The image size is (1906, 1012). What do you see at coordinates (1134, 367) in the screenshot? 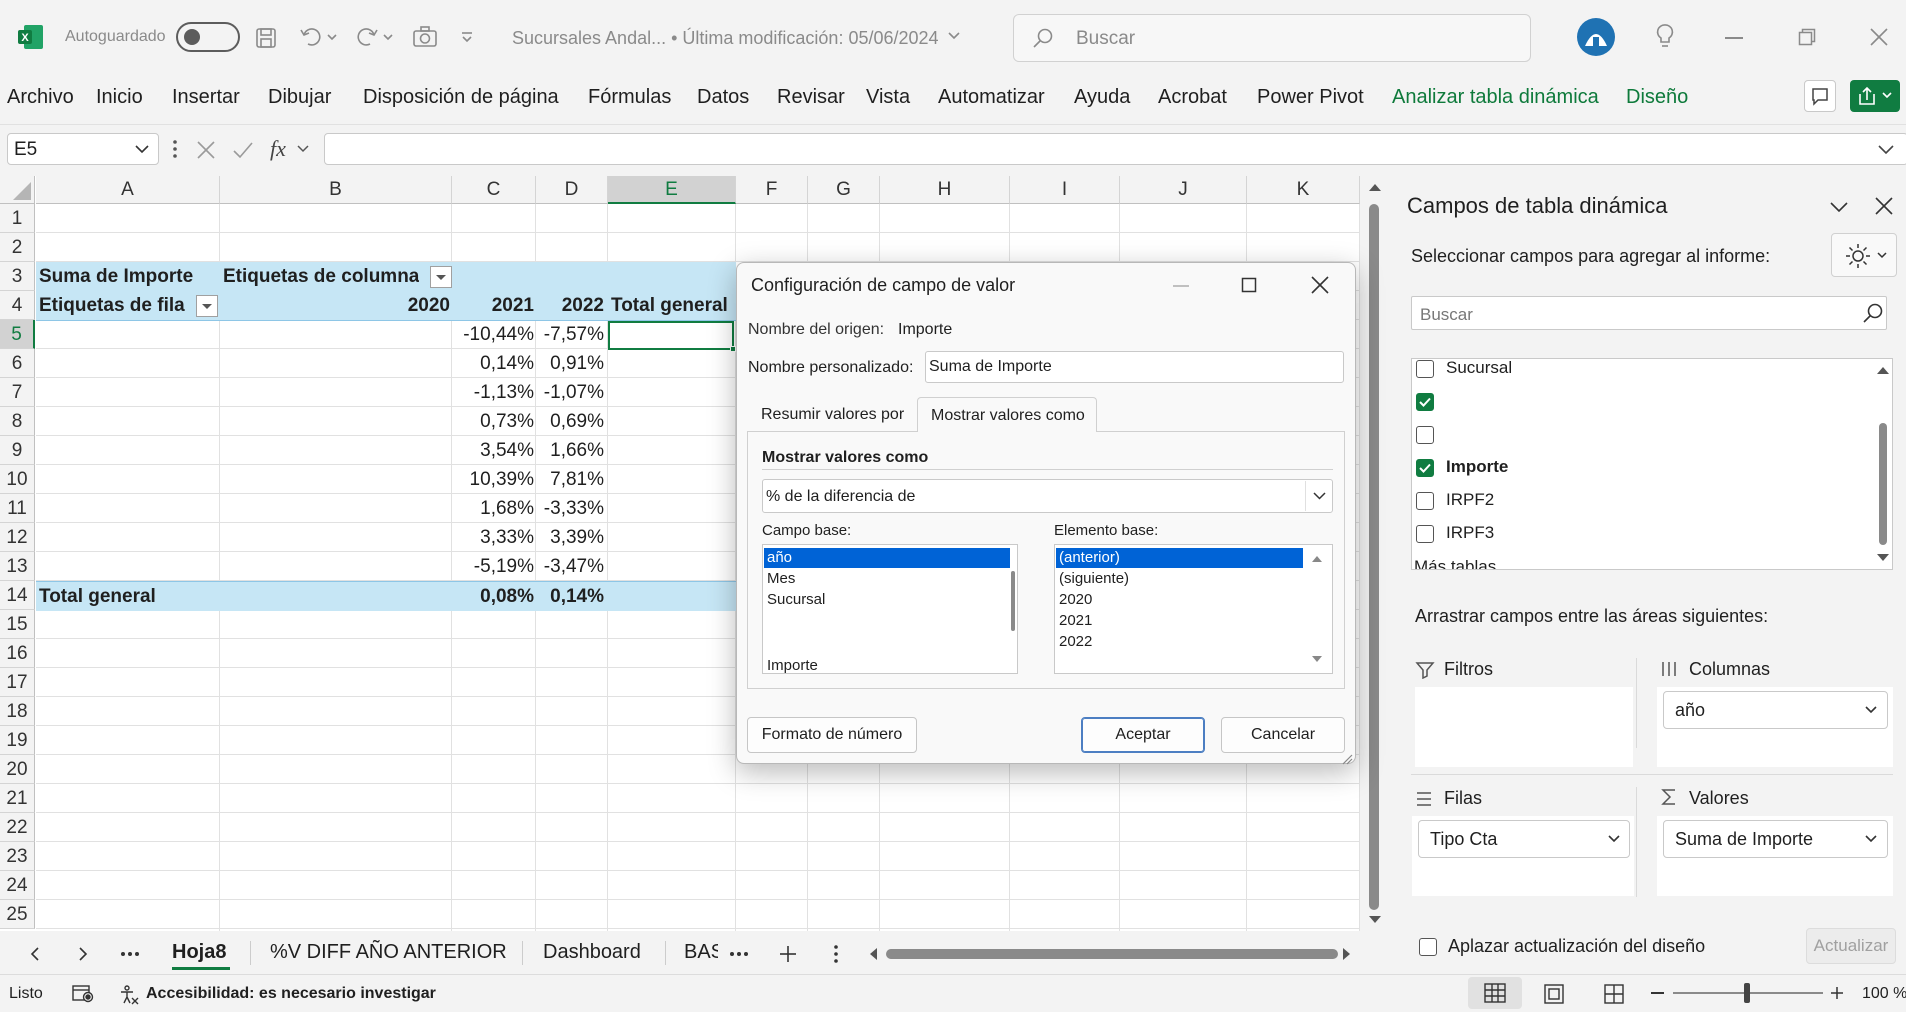
I see `custom-name-input: Suma de Importe` at bounding box center [1134, 367].